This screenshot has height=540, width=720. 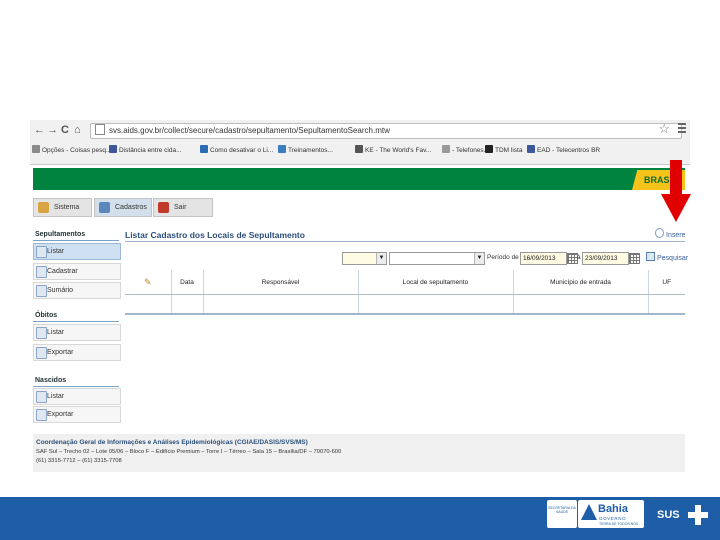 I want to click on red-arrow-annotation, so click(x=676, y=191).